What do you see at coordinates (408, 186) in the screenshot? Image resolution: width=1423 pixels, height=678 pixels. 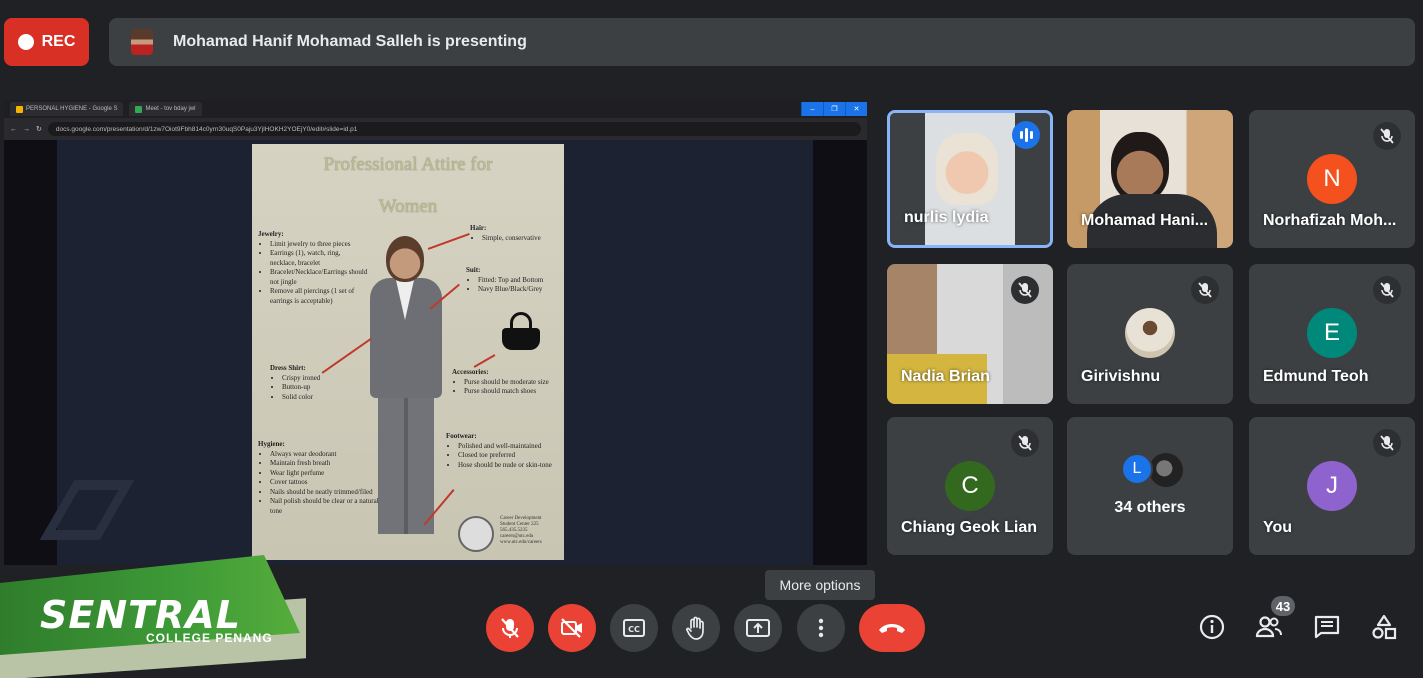 I see `slide-title: Professional Attire for Women` at bounding box center [408, 186].